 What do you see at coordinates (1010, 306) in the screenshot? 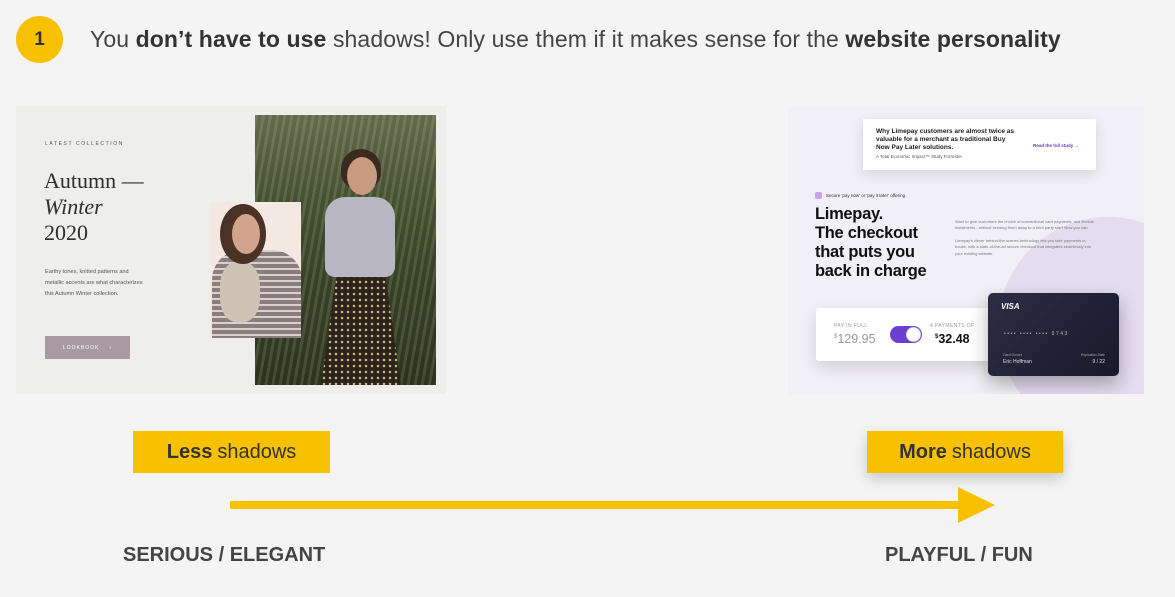
I see `visa-logo: VISA` at bounding box center [1010, 306].